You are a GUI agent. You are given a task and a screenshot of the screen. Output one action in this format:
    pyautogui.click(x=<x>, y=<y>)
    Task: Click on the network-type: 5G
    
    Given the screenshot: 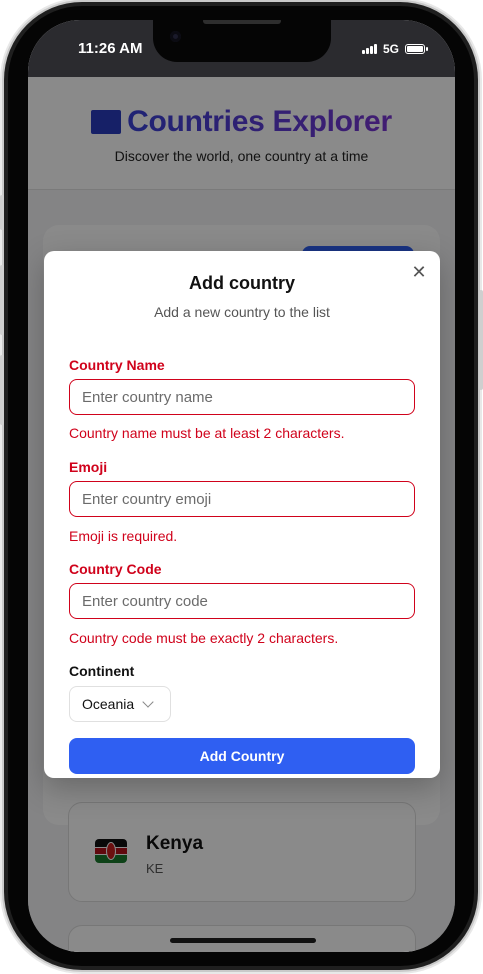 What is the action you would take?
    pyautogui.click(x=390, y=49)
    